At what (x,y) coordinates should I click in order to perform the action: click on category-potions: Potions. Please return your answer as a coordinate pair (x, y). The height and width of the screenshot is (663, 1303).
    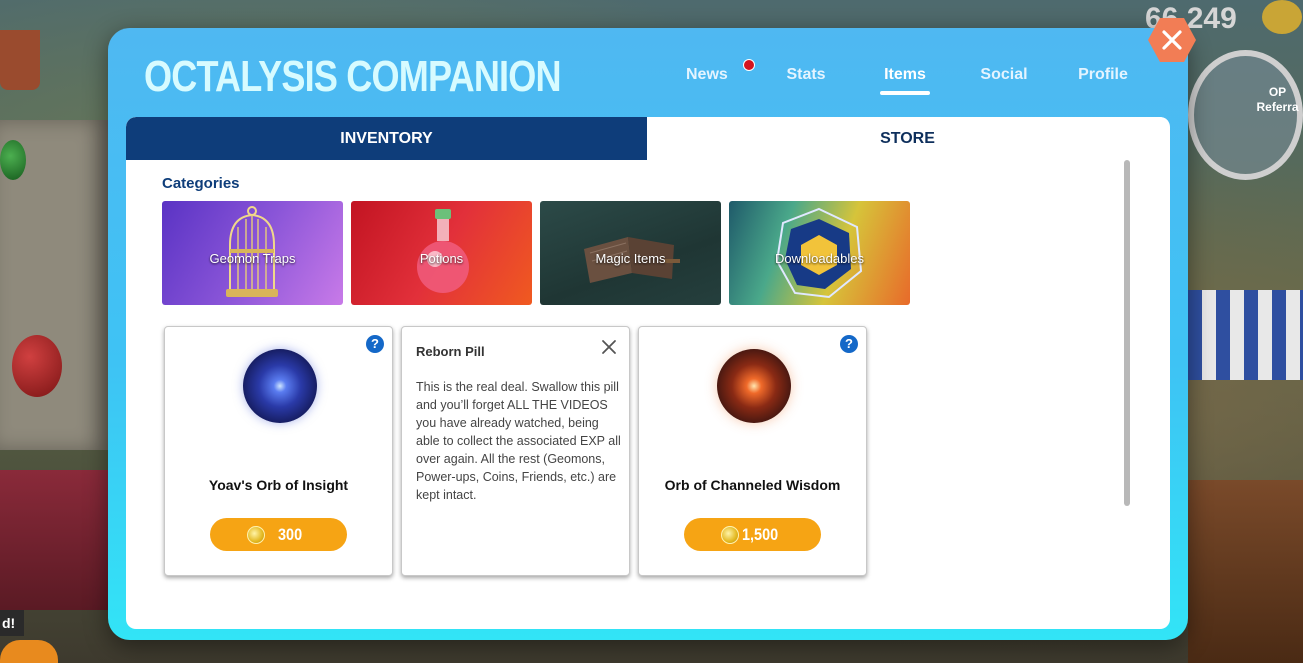
    Looking at the image, I should click on (441, 253).